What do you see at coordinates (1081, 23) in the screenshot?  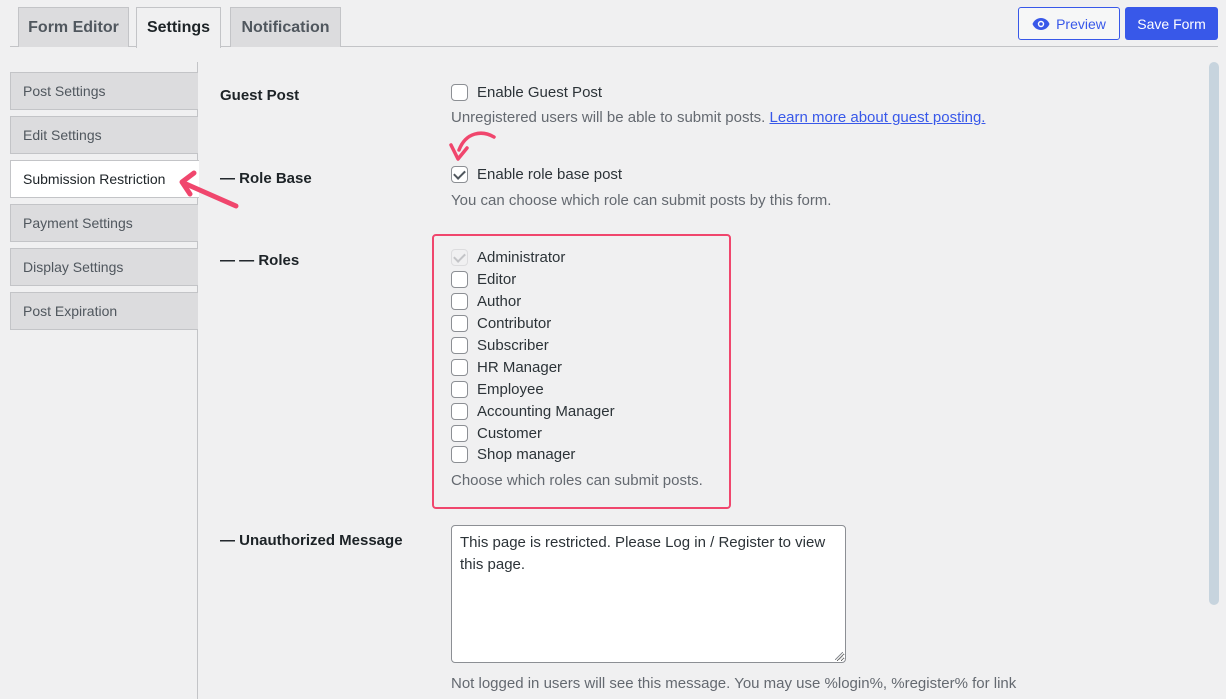 I see `preview-label: Preview` at bounding box center [1081, 23].